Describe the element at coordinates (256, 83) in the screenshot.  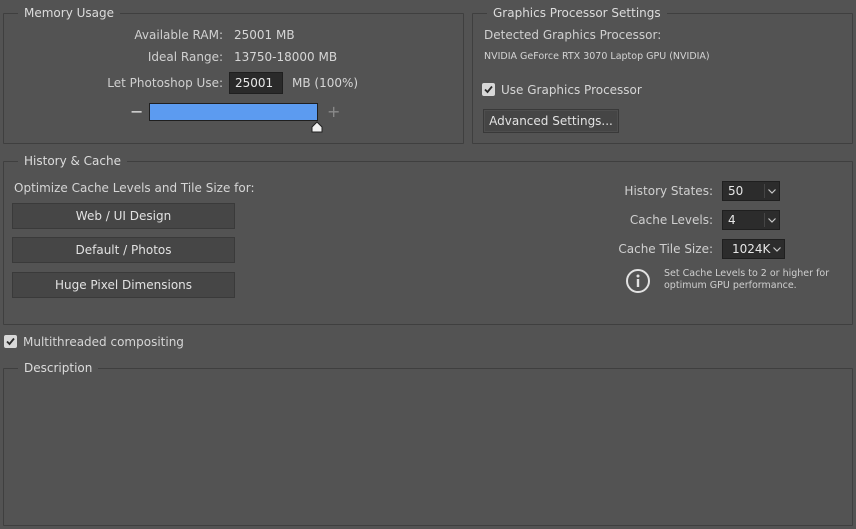
I see `memory-amount-input: 25001` at that location.